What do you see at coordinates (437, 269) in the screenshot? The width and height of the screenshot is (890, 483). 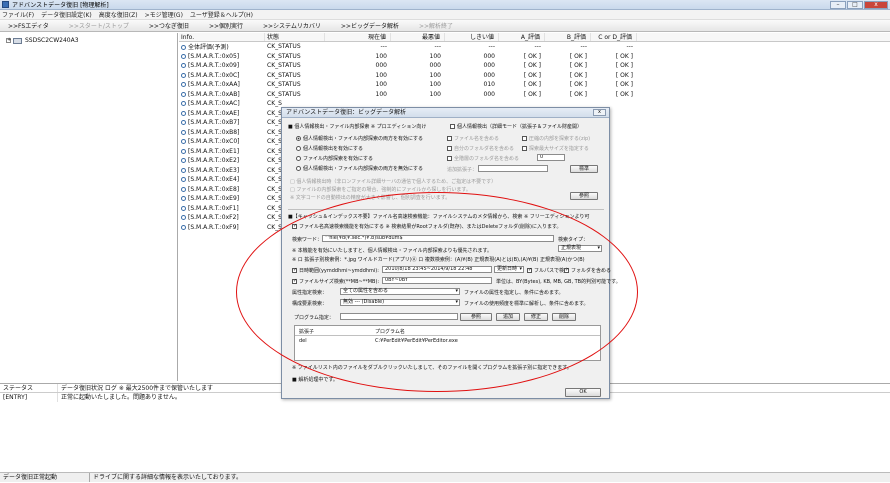 I see `date-range-input: 2010/8/18 23:45~2014/9/18 22:48` at bounding box center [437, 269].